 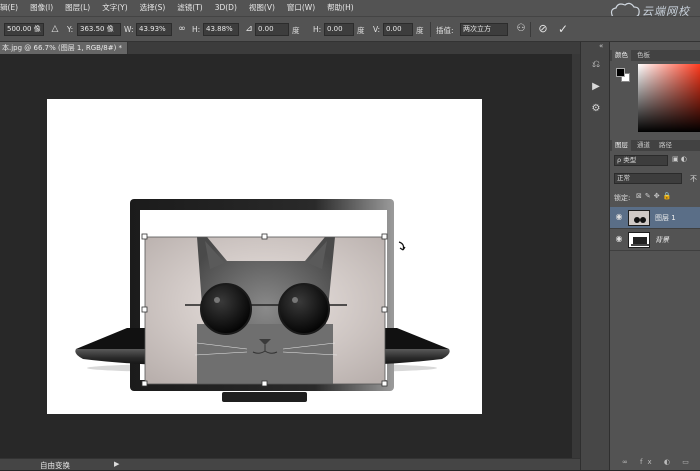 I want to click on angle-icon: ⊿, so click(x=249, y=29).